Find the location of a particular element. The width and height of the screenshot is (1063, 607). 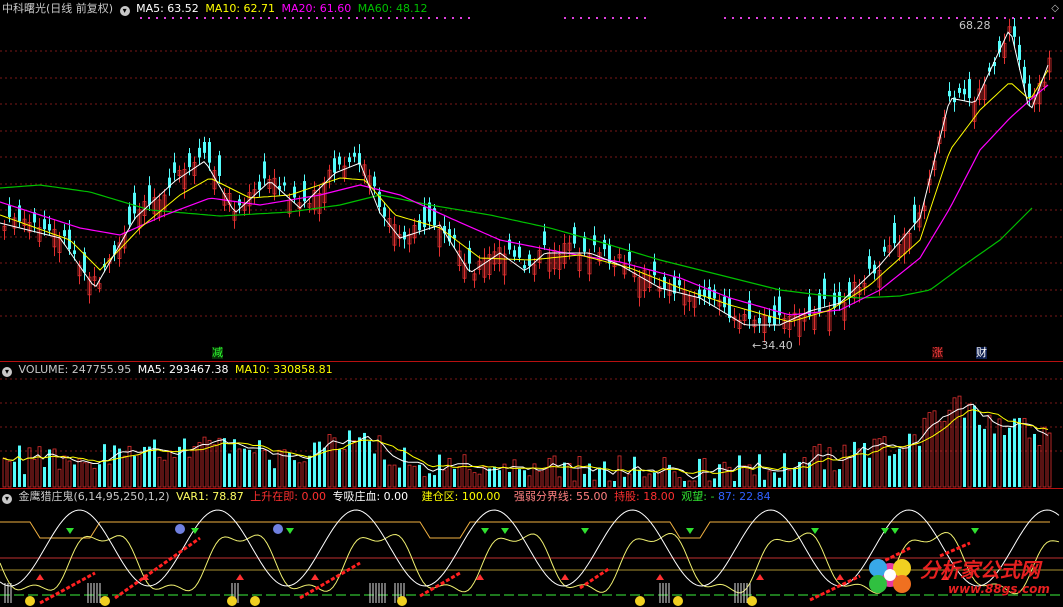

watermark-text: 分析家公式网 is located at coordinates (980, 570).